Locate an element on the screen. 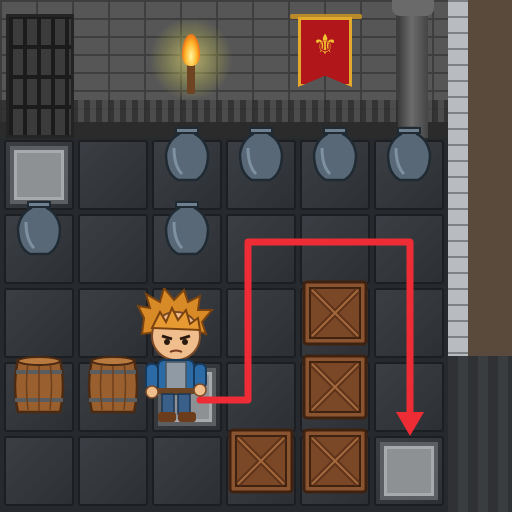 The width and height of the screenshot is (512, 512). stone-pillar is located at coordinates (413, 69).